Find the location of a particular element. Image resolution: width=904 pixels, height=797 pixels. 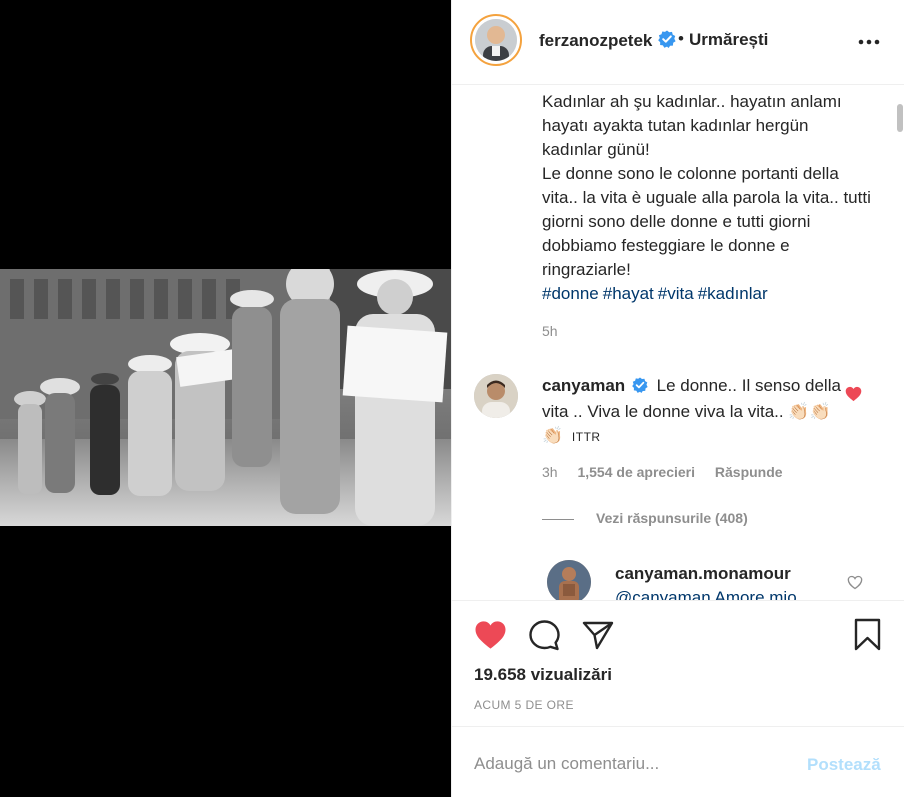

like-heart-icon is located at coordinates (490, 637).